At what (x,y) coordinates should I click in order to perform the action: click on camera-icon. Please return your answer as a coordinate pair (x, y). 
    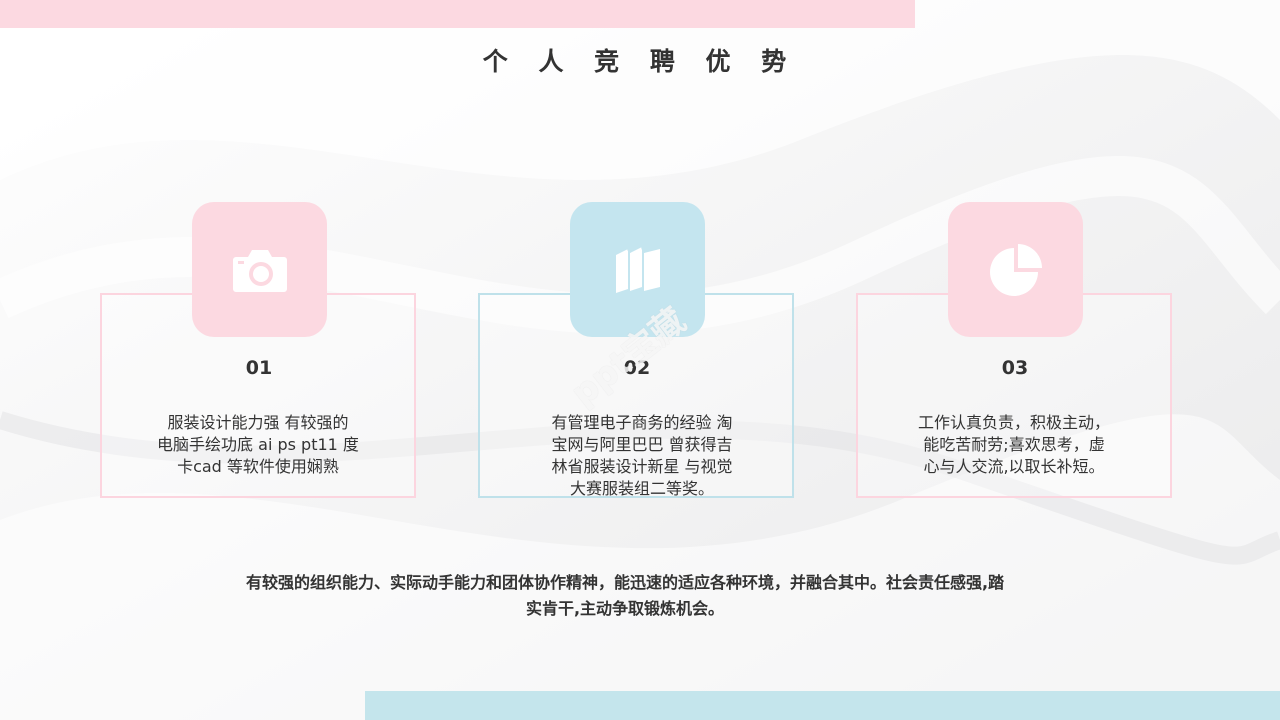
    Looking at the image, I should click on (259, 270).